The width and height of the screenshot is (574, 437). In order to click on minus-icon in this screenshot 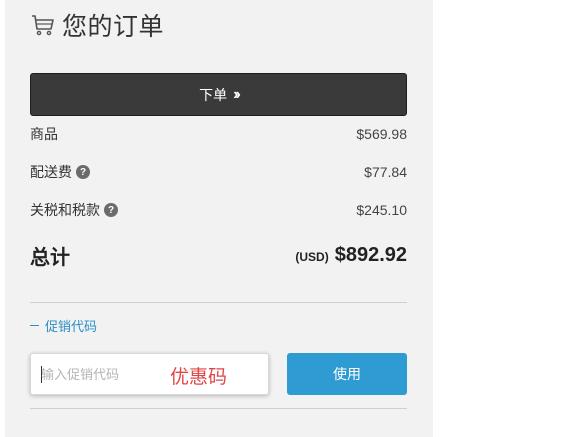, I will do `click(34, 325)`.